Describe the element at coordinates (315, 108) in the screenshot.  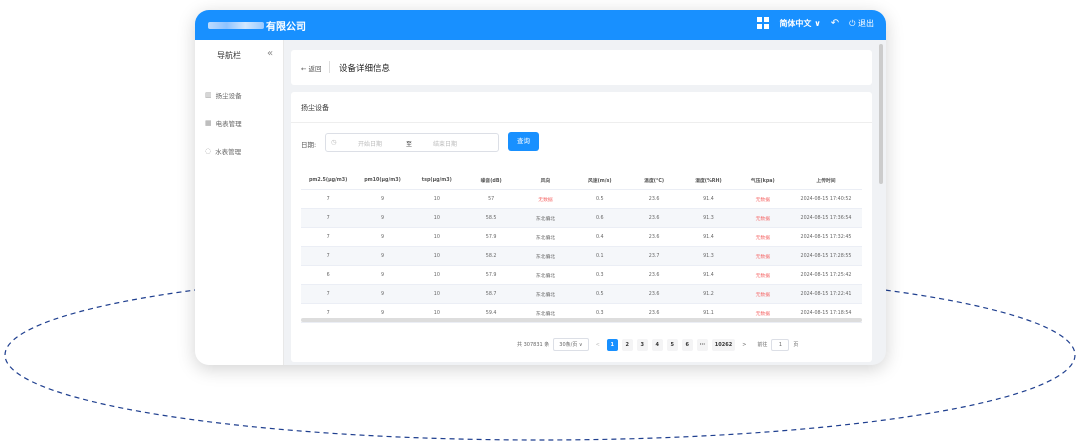
I see `section-title: 扬尘设备` at that location.